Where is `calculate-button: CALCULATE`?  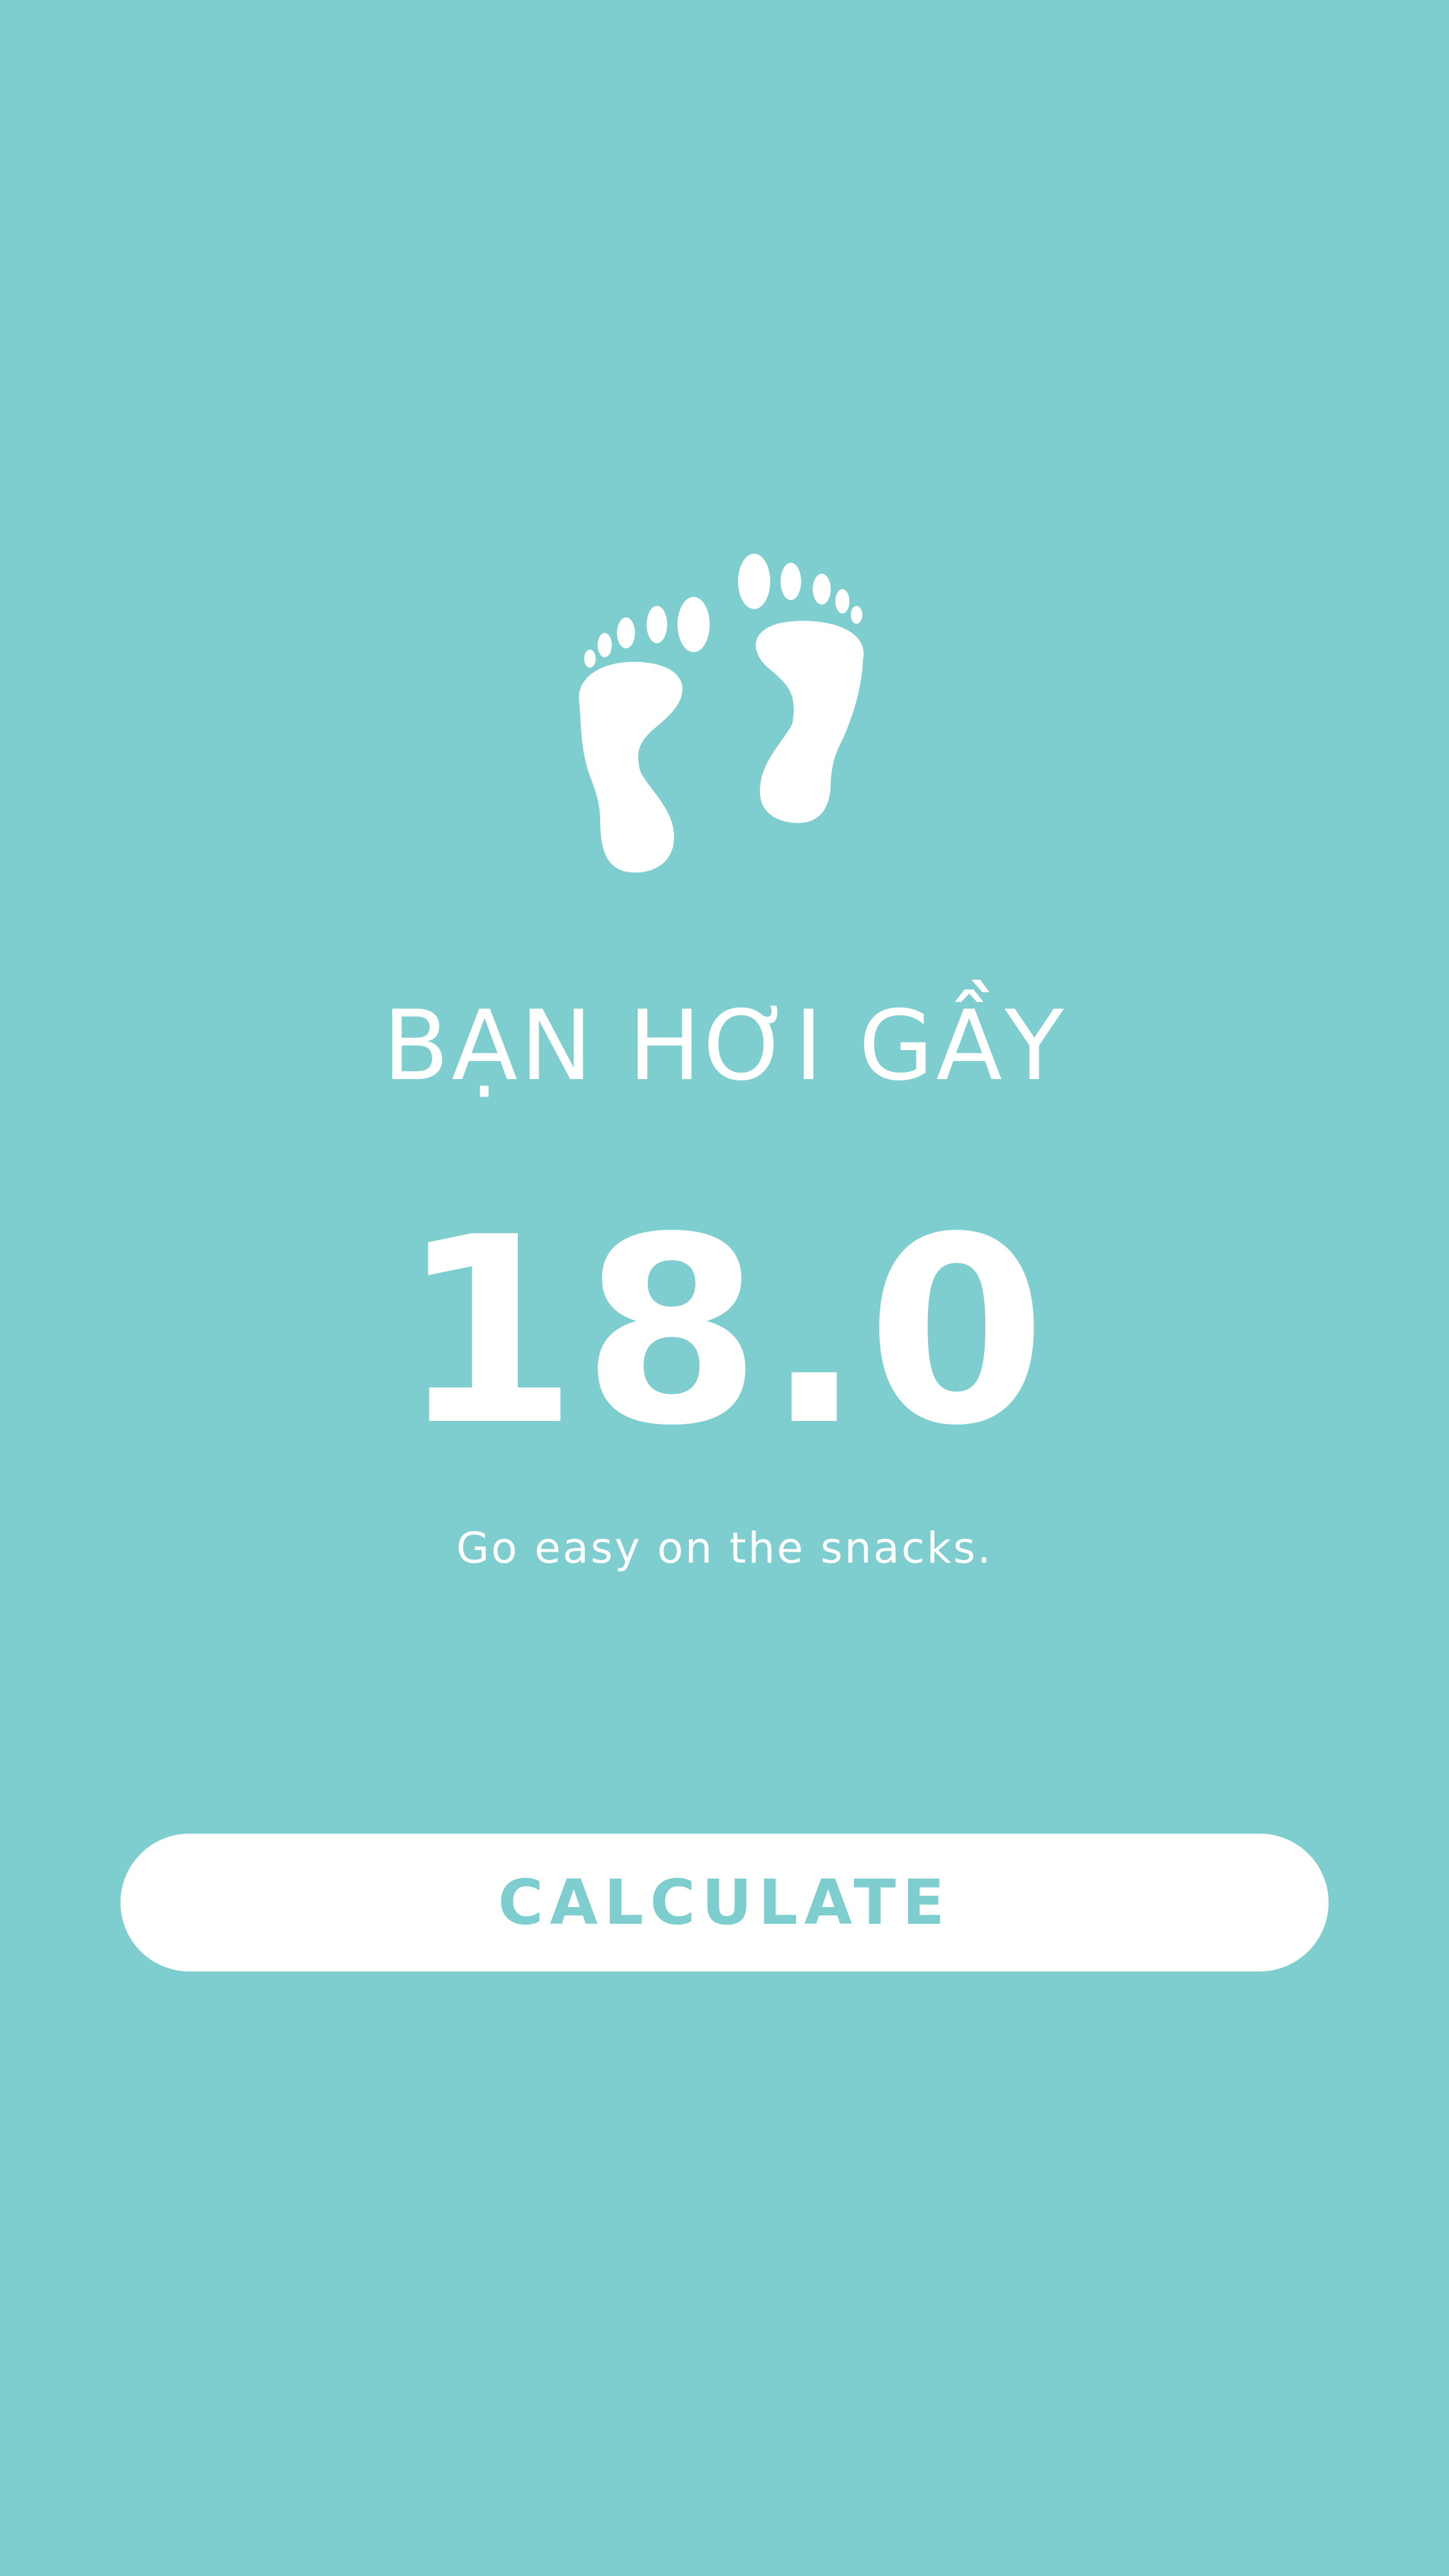
calculate-button: CALCULATE is located at coordinates (724, 1902).